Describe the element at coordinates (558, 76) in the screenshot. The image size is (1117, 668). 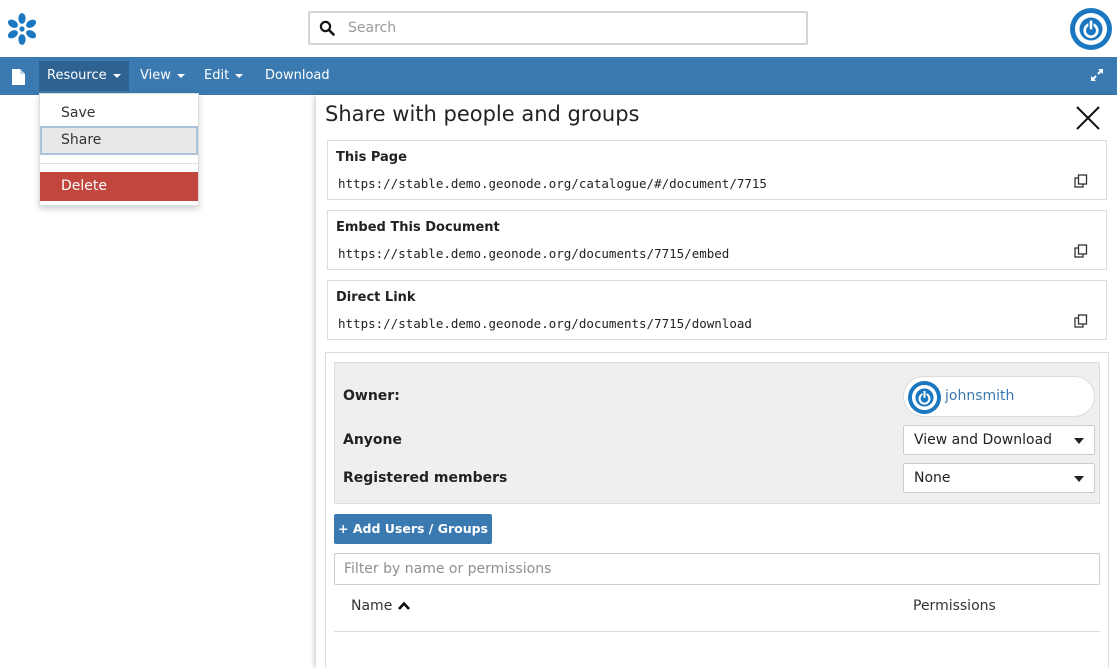
I see `resource-toolbar: Resource View Edit Download` at that location.